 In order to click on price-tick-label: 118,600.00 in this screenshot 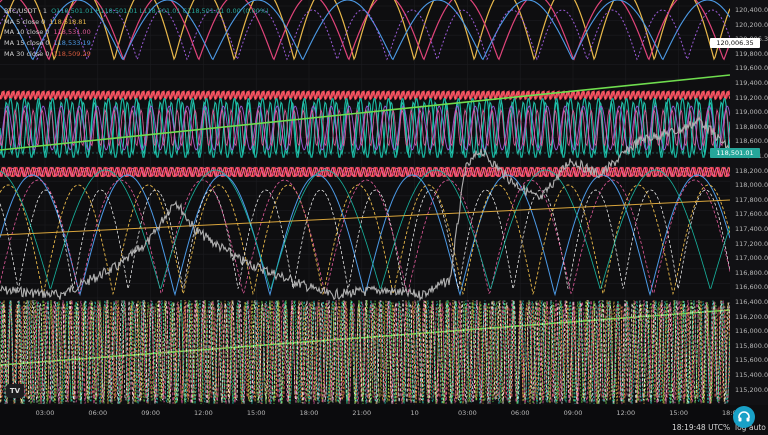, I will do `click(751, 141)`.